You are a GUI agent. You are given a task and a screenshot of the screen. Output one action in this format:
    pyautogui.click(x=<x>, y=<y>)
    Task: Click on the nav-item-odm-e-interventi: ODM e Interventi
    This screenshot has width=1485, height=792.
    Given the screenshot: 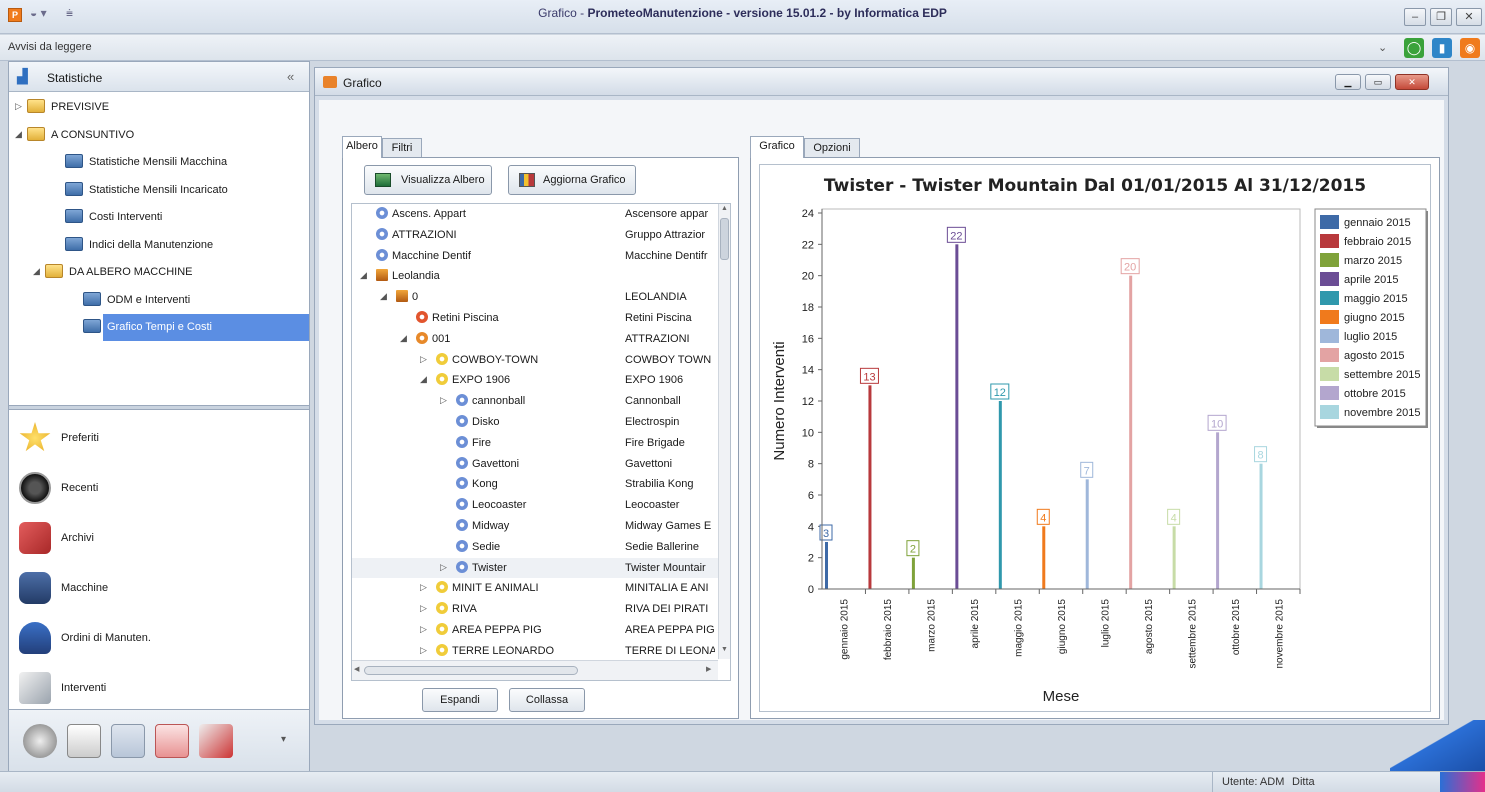 What is the action you would take?
    pyautogui.click(x=159, y=300)
    